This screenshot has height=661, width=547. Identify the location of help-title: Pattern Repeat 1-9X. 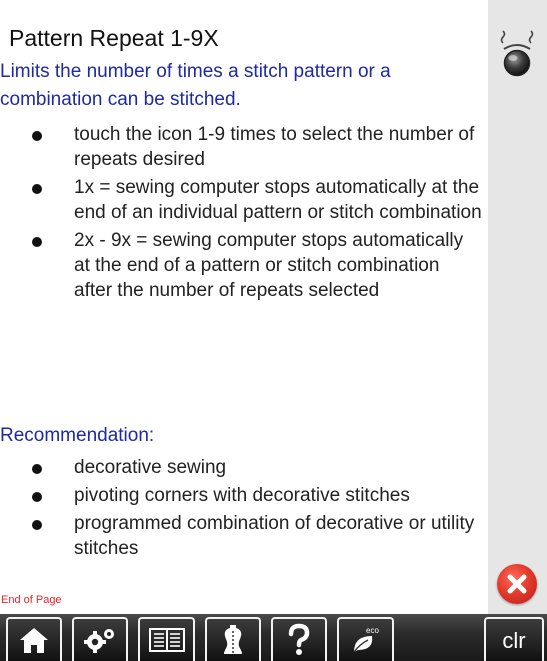
(114, 38).